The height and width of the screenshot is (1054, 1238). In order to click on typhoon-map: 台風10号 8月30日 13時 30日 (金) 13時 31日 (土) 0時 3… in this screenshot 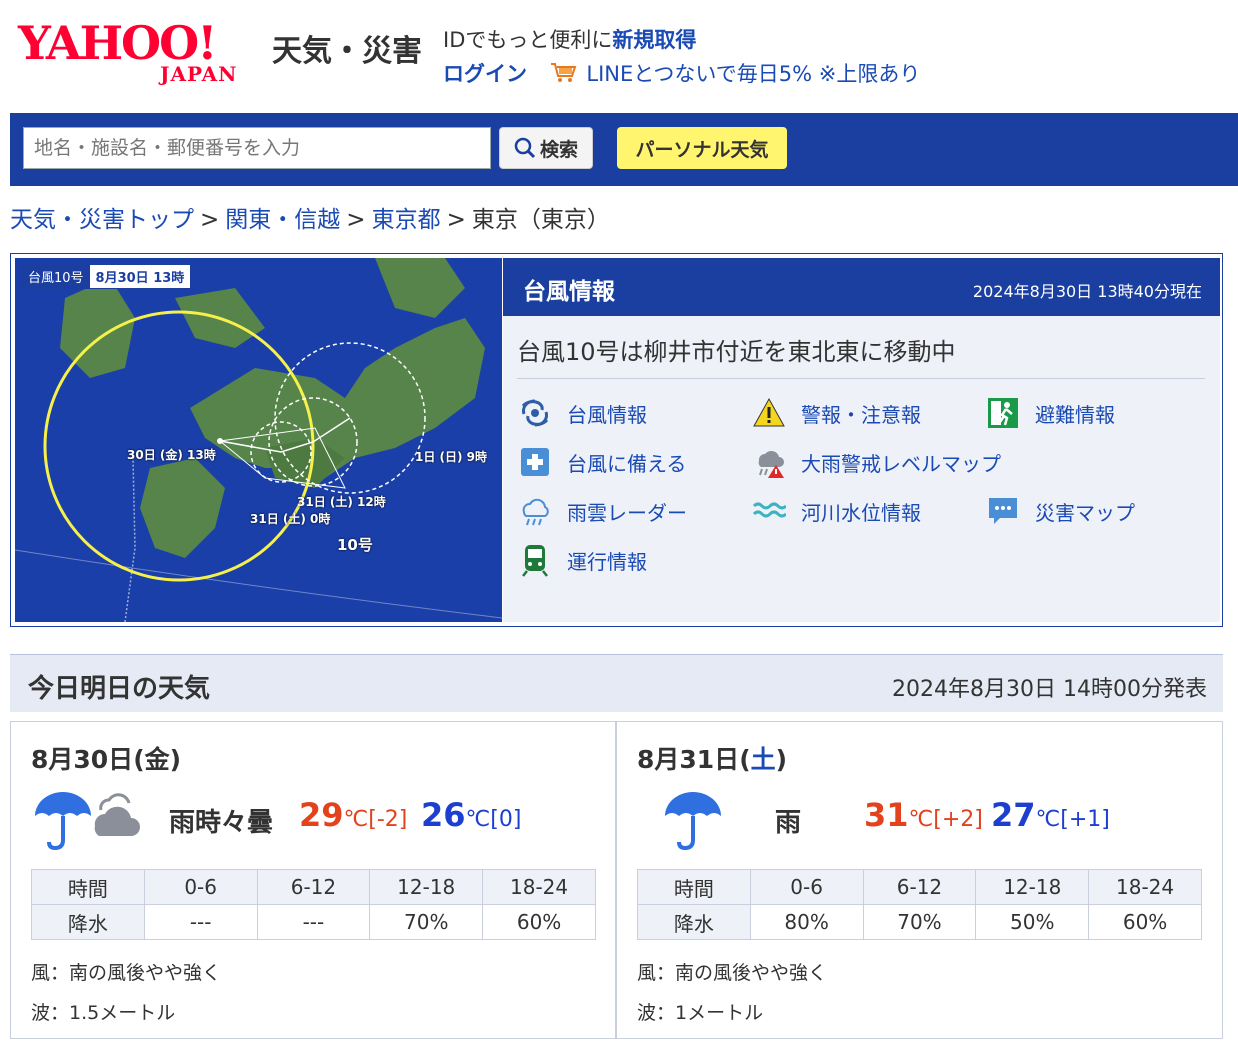, I will do `click(258, 440)`.